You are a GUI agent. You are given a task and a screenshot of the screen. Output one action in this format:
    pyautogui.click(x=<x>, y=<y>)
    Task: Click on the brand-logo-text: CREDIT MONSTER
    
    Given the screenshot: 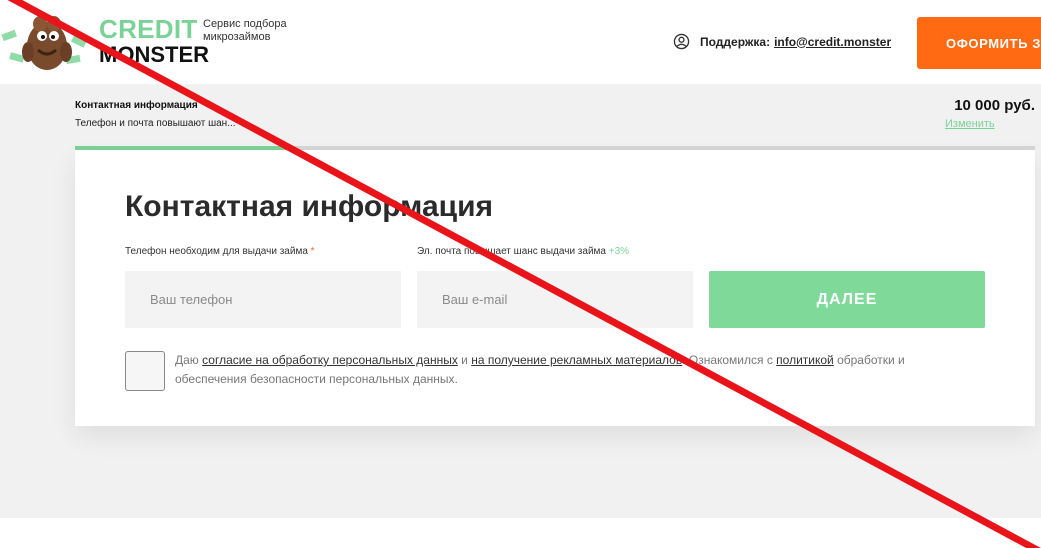 What is the action you would take?
    pyautogui.click(x=154, y=41)
    